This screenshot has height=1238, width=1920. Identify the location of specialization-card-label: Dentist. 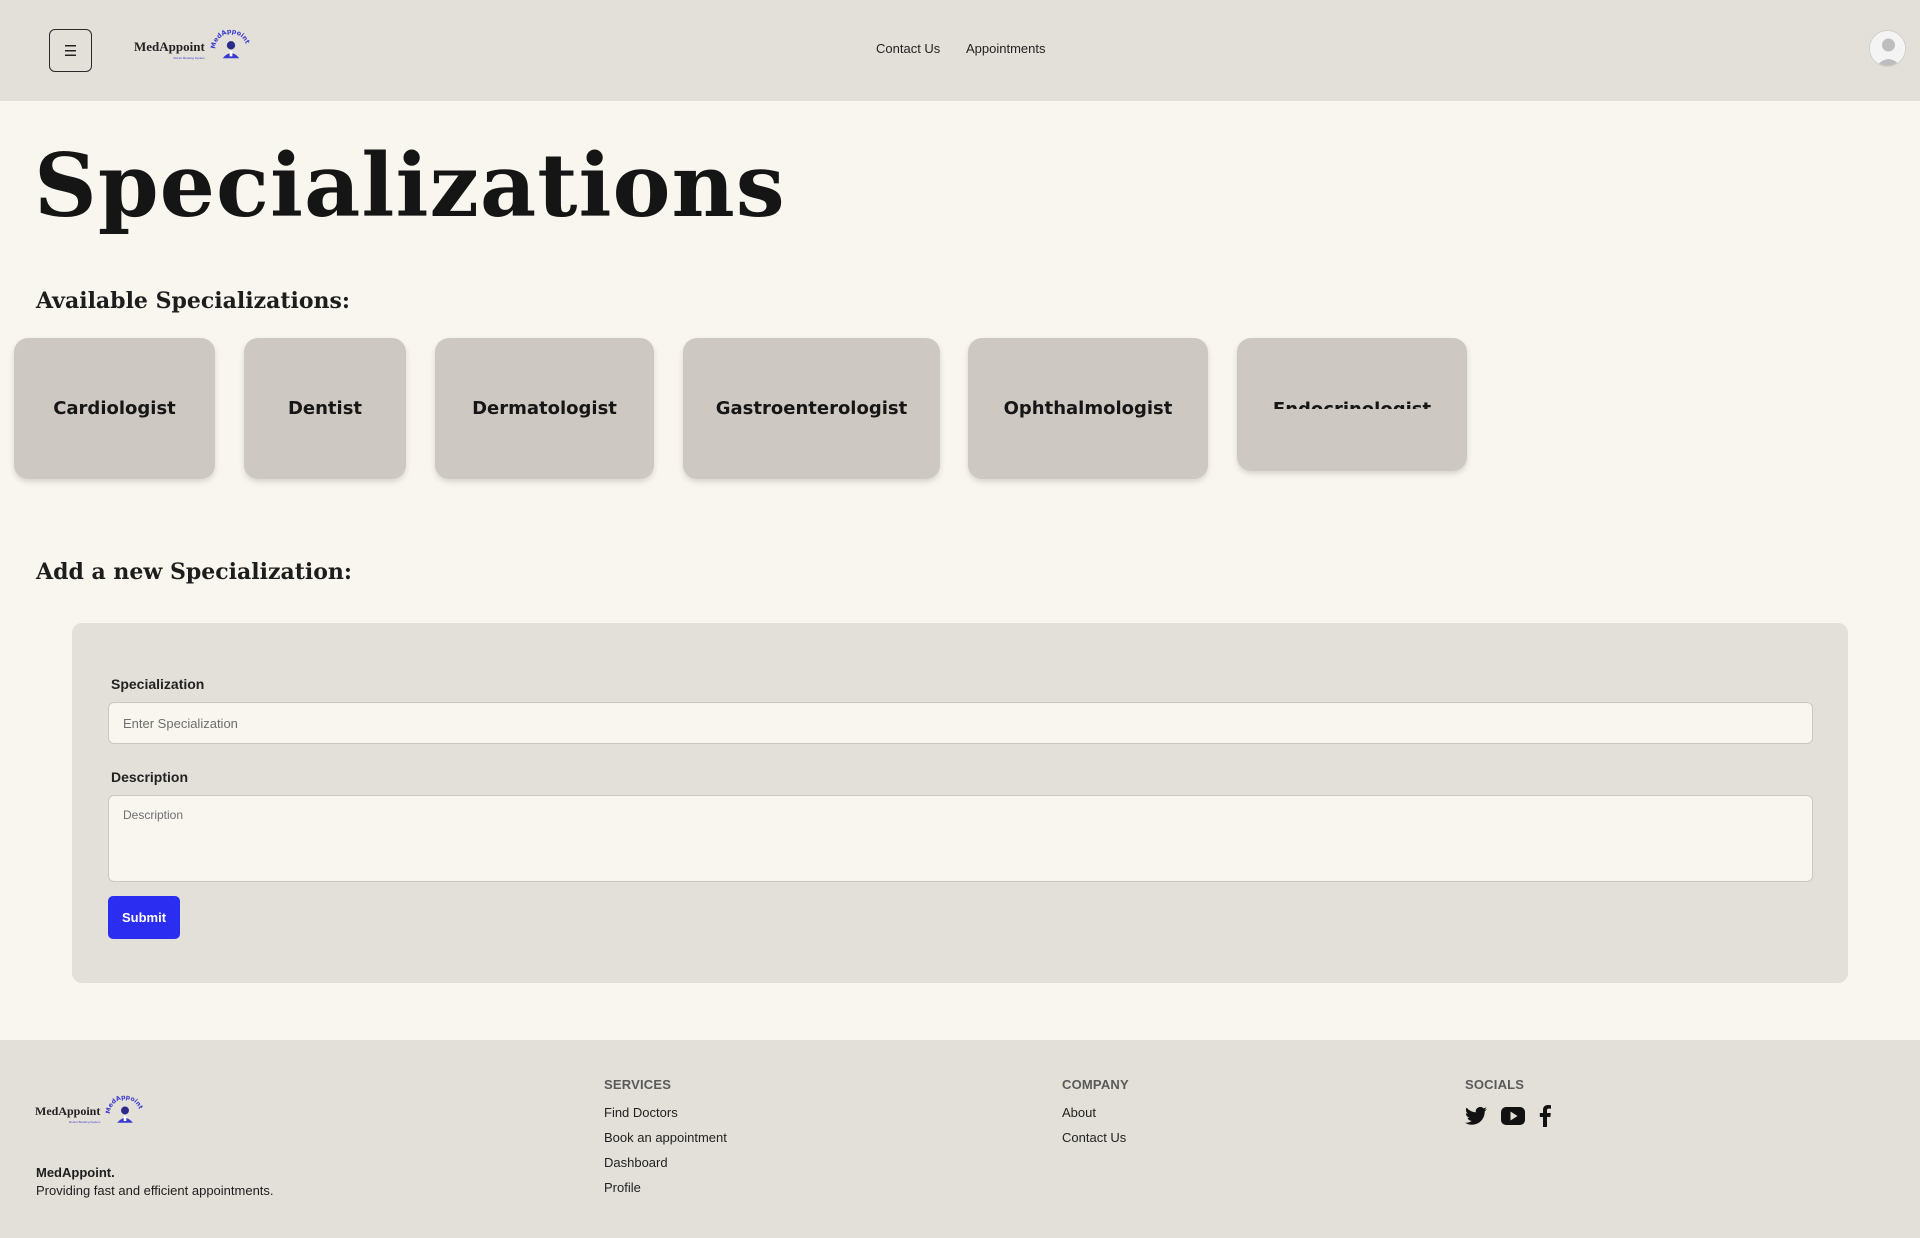
(325, 408).